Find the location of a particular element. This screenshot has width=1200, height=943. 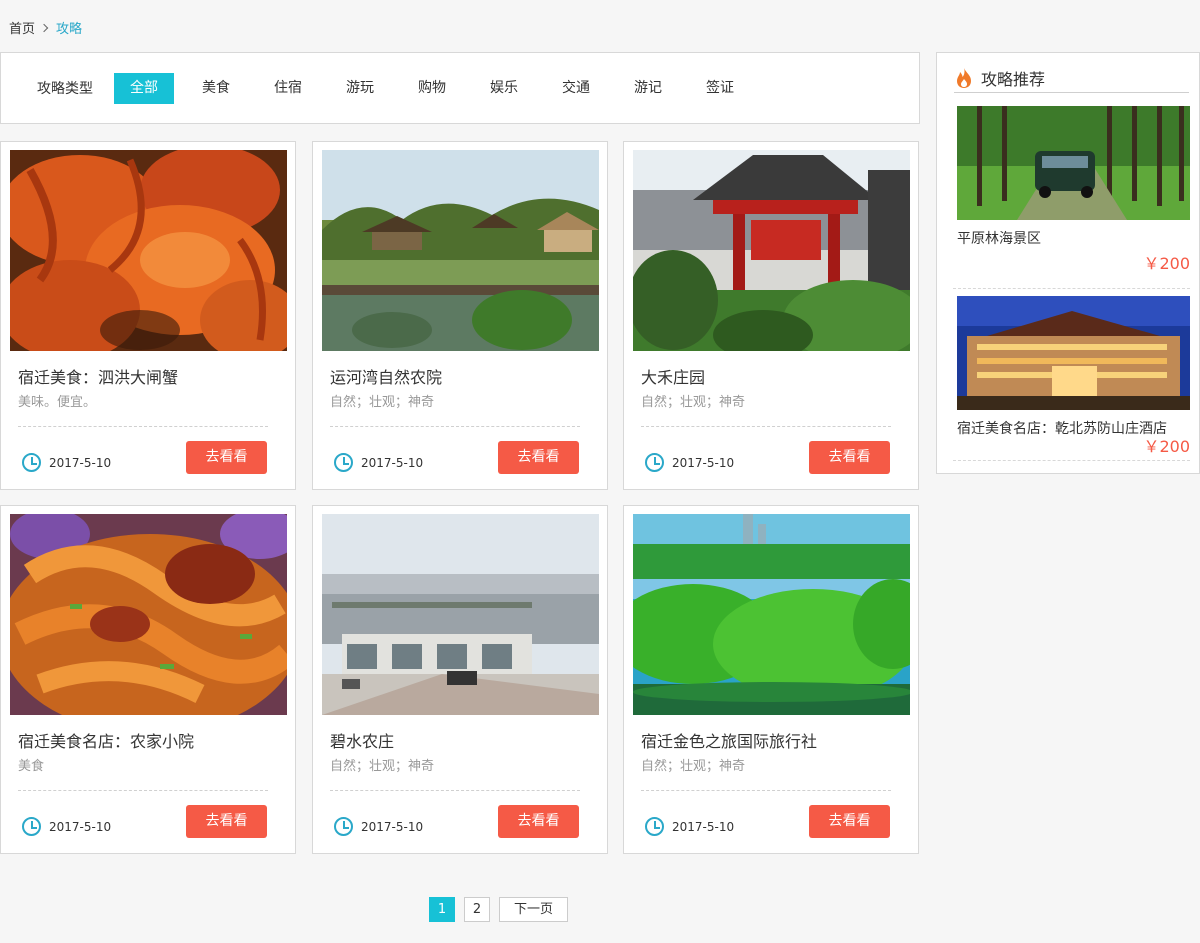

hotel-night-photo is located at coordinates (1073, 353).